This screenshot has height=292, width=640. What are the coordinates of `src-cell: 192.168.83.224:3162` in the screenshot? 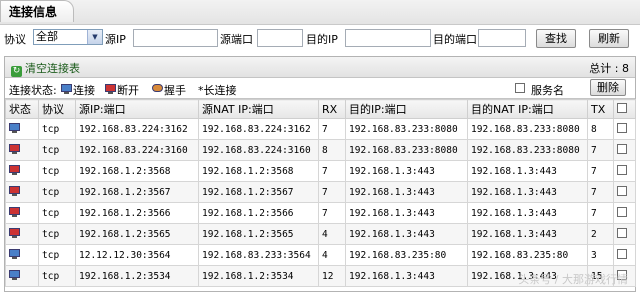 It's located at (137, 129).